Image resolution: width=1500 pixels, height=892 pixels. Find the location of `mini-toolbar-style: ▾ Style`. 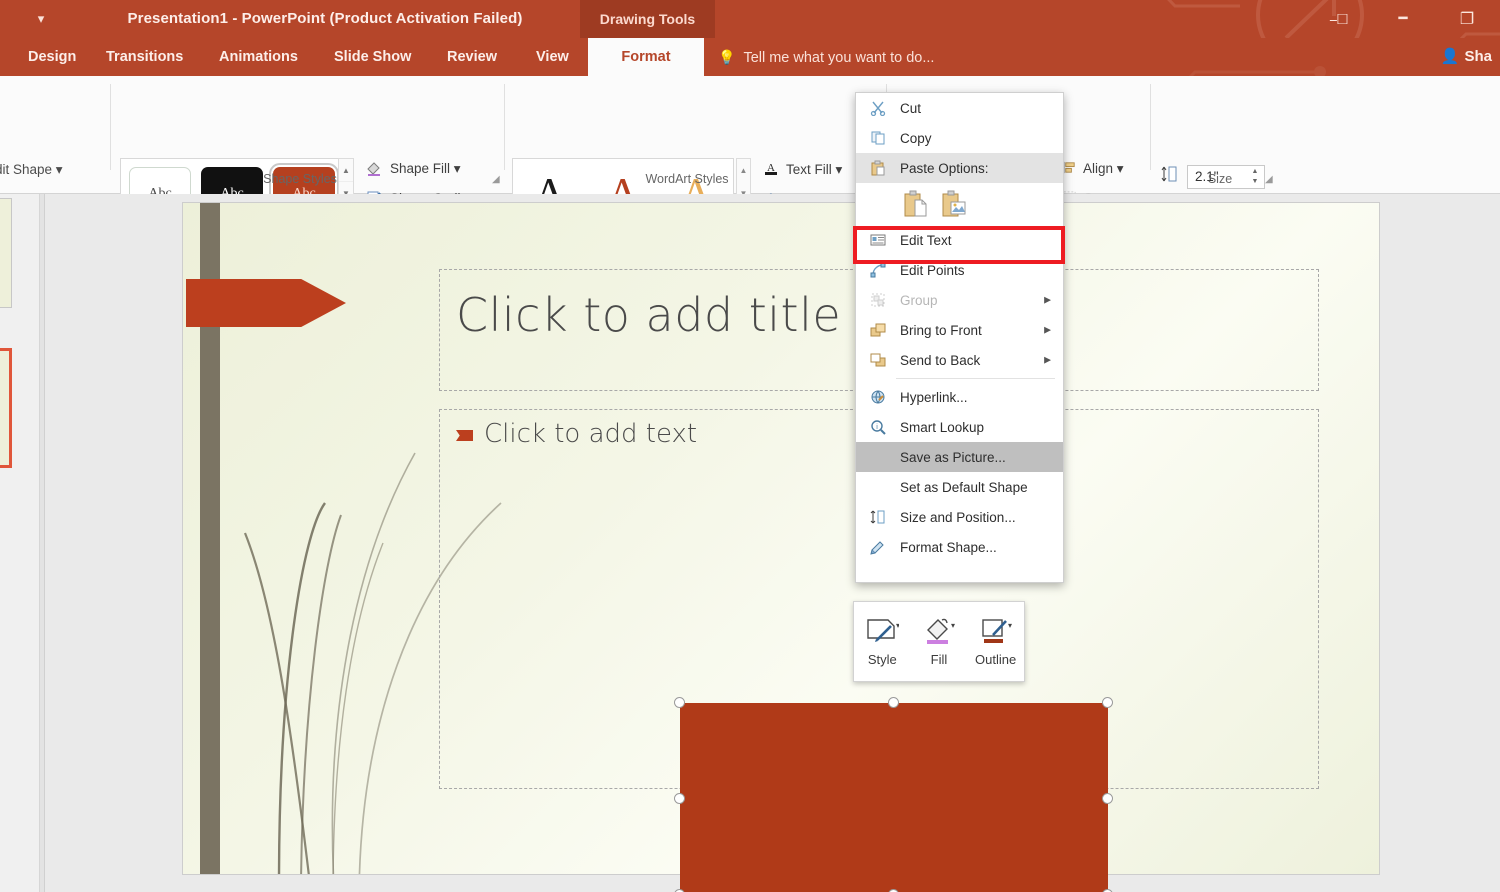

mini-toolbar-style: ▾ Style is located at coordinates (882, 639).